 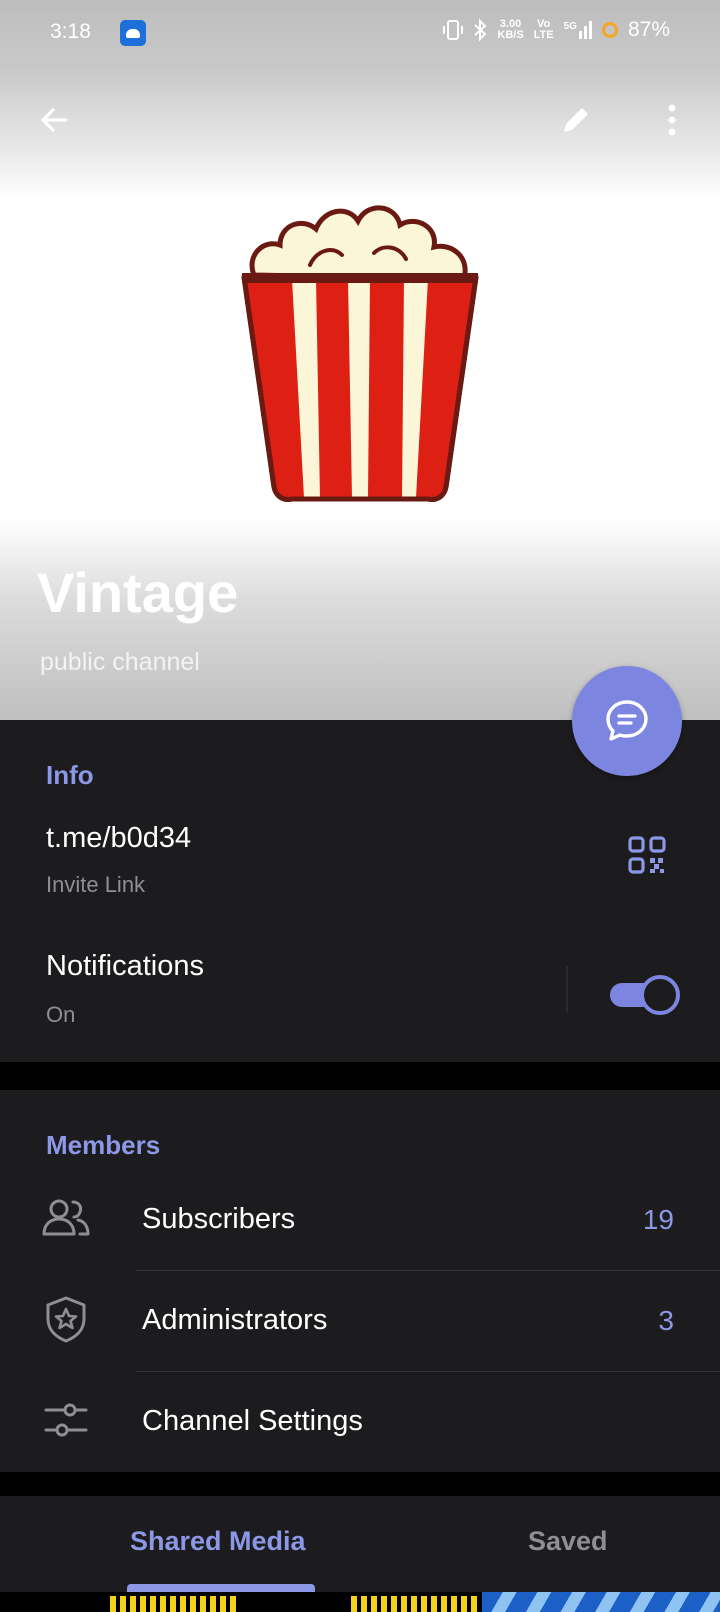 I want to click on shield-star-icon, so click(x=66, y=1319).